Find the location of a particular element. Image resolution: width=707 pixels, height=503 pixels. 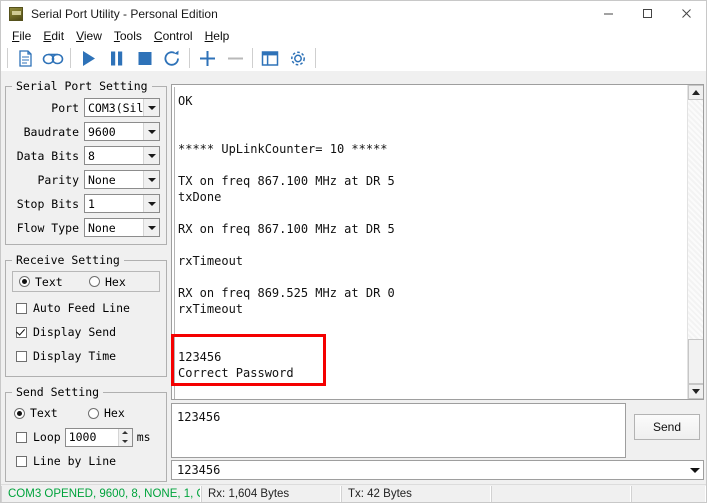

receive-scrollbar is located at coordinates (695, 242).